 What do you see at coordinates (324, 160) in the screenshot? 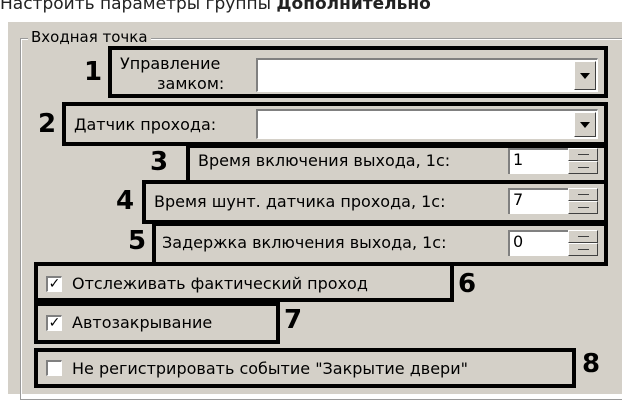
I see `output-on-time-label: Время включения выхода, 1с:` at bounding box center [324, 160].